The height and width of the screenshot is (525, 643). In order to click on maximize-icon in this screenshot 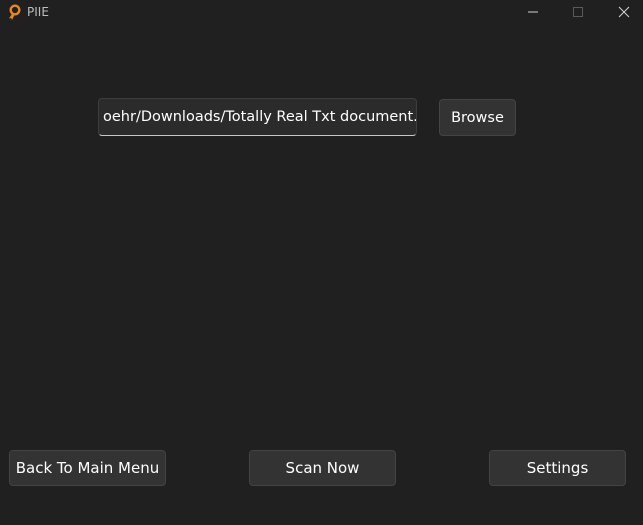, I will do `click(578, 12)`.